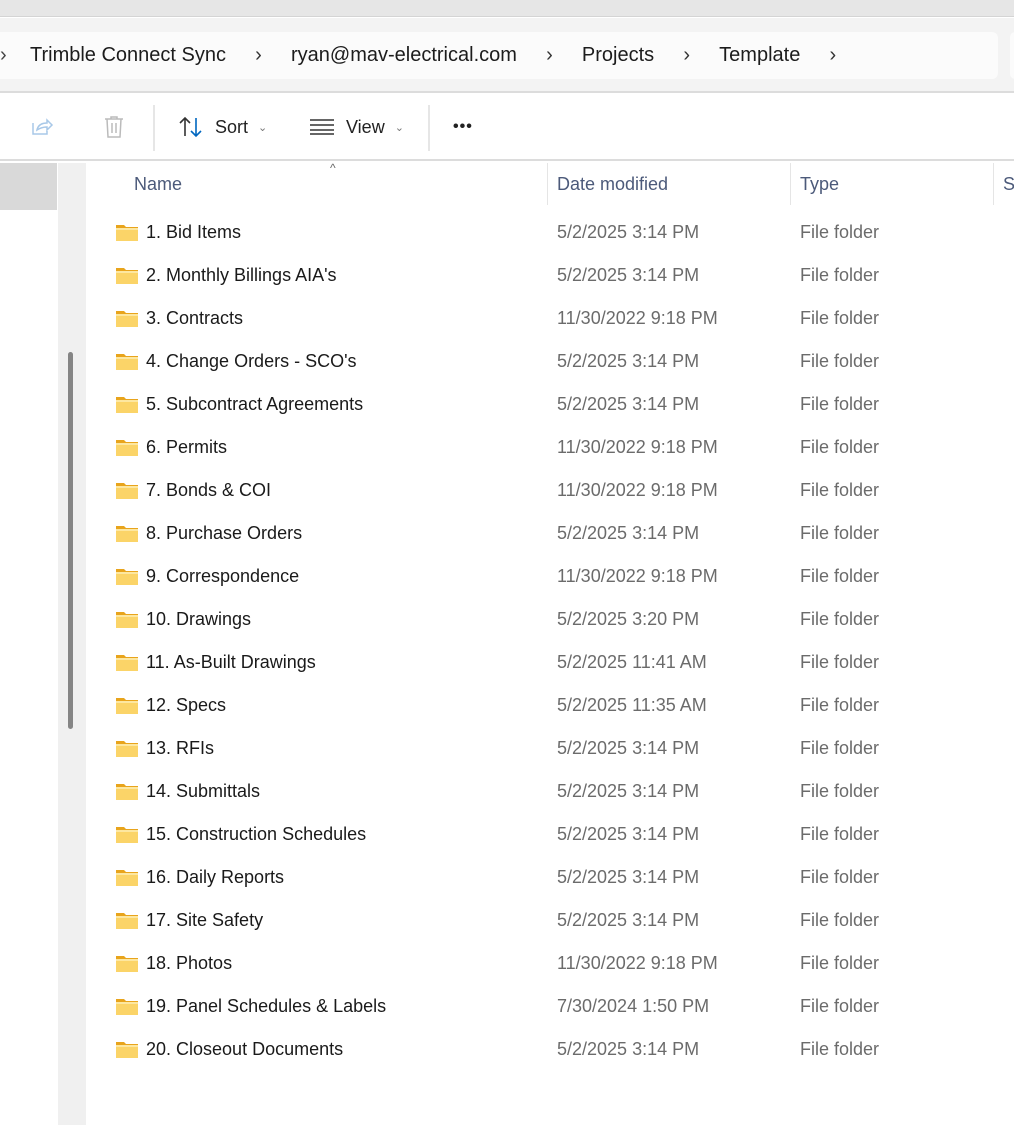  What do you see at coordinates (612, 184) in the screenshot?
I see `column-header-date: Date modified` at bounding box center [612, 184].